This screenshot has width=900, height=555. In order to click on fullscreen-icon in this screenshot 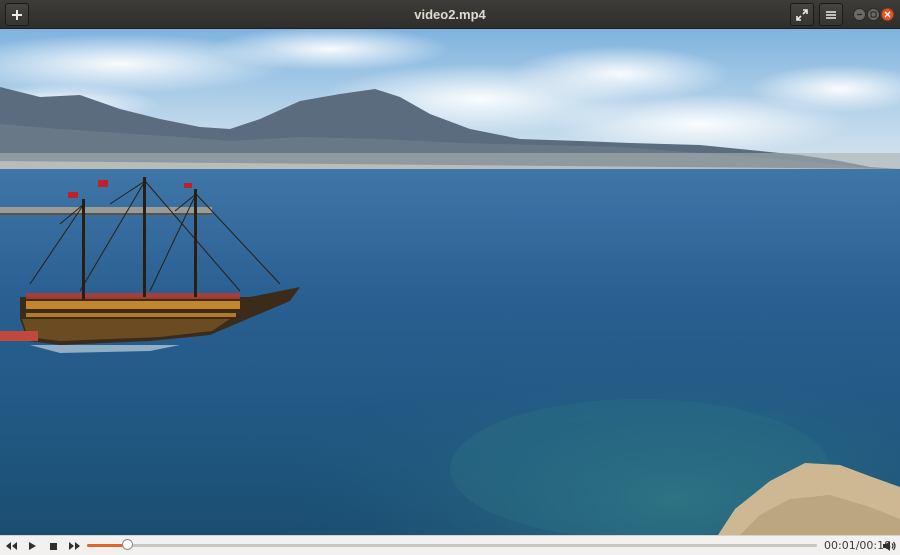, I will do `click(802, 14)`.